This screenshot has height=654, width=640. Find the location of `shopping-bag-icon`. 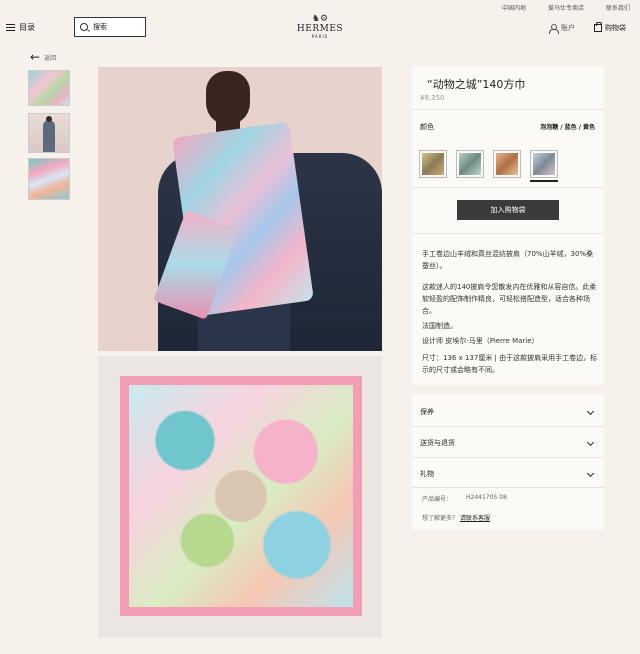

shopping-bag-icon is located at coordinates (598, 27).